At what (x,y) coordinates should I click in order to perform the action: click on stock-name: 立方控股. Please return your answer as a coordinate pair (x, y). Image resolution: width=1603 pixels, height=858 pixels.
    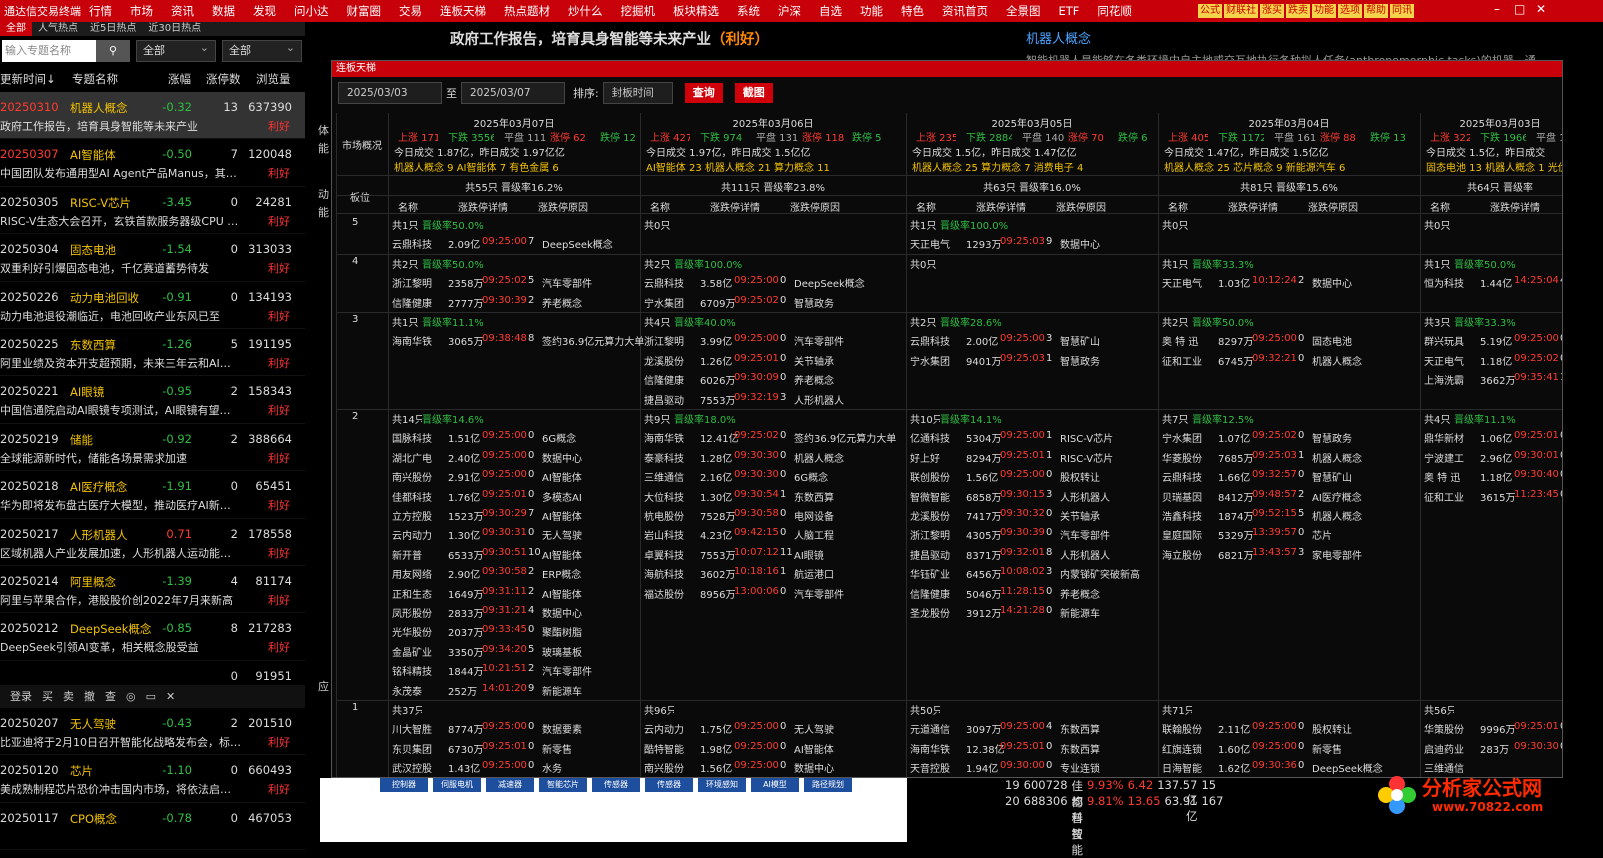
    Looking at the image, I should click on (420, 515).